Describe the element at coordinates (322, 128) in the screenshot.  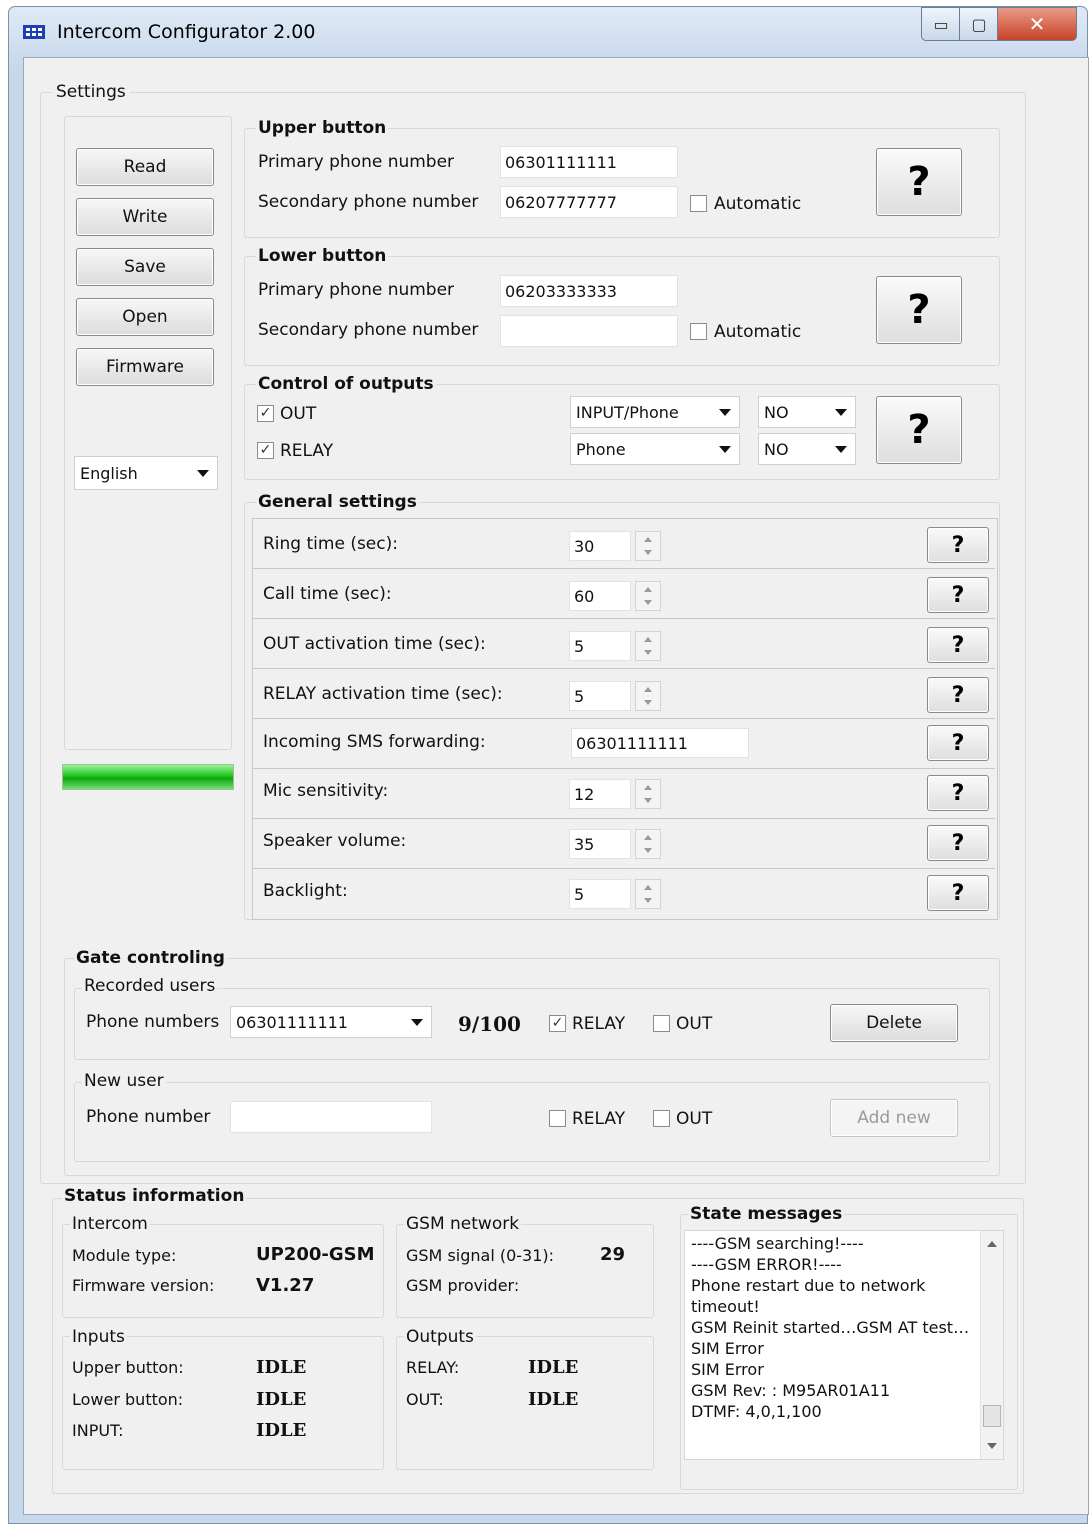
I see `upper-button-title: Upper button` at that location.